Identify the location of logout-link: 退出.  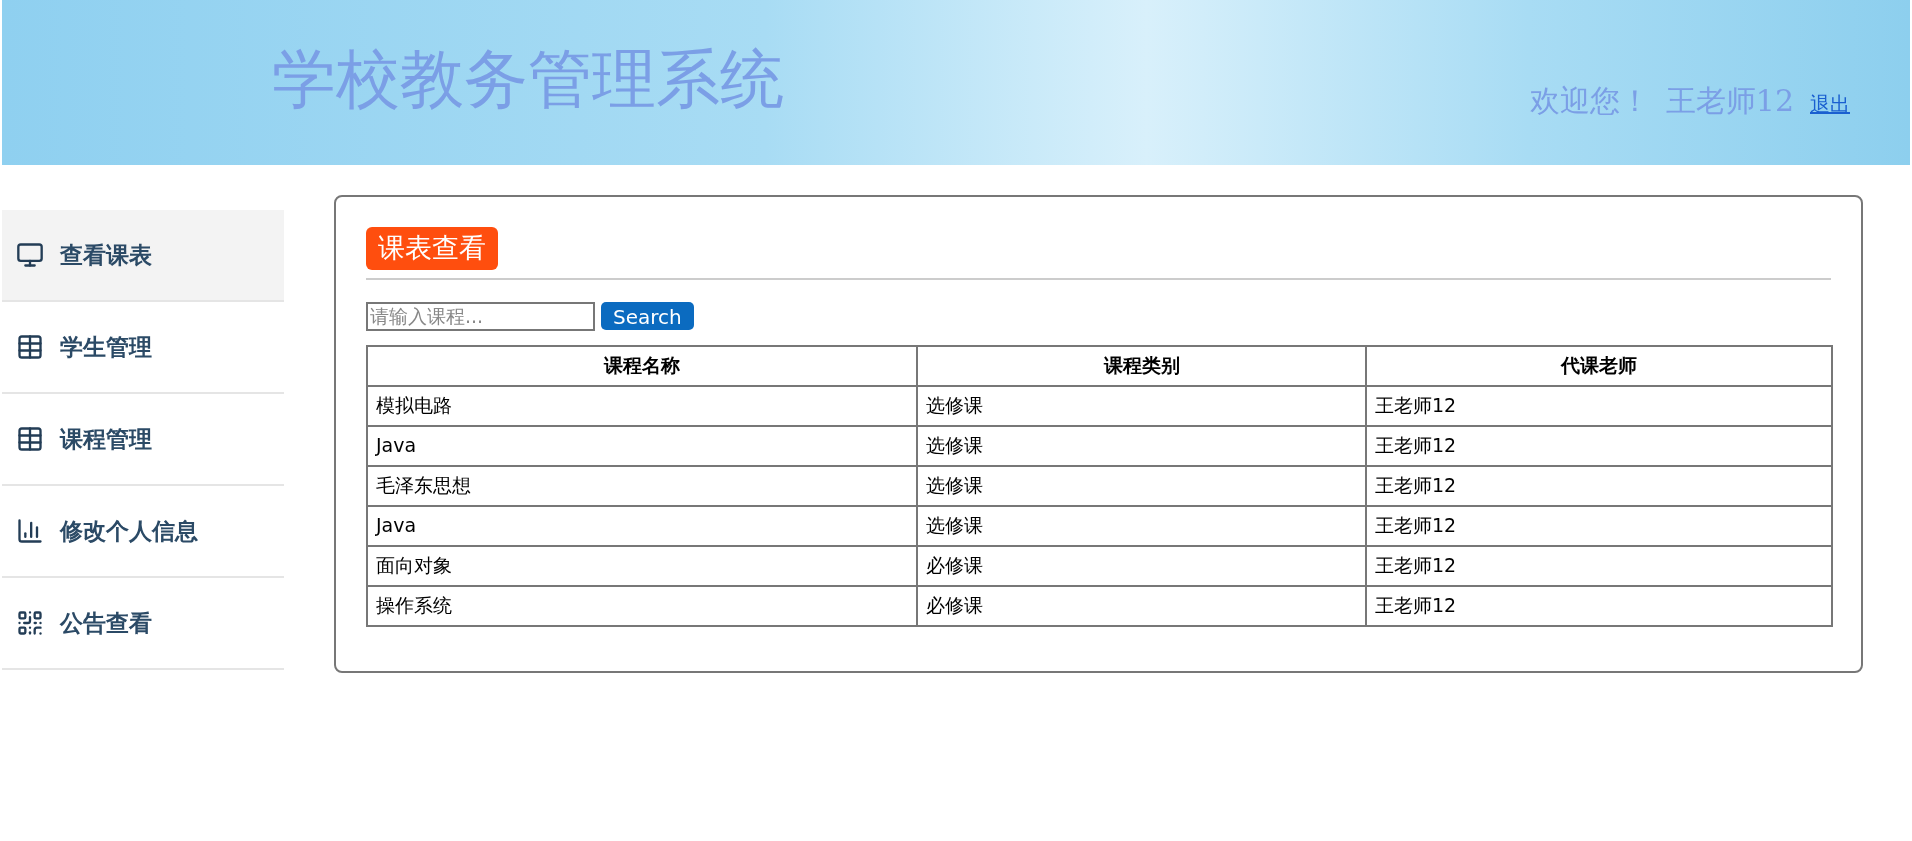
(1830, 104).